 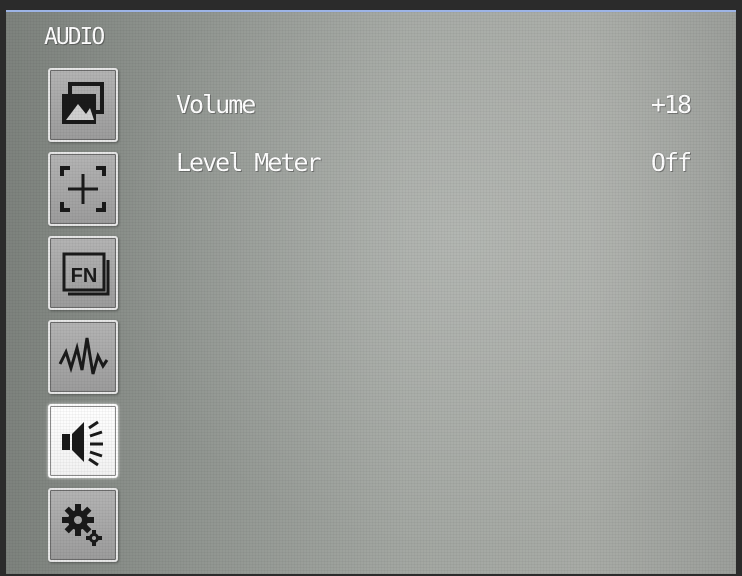 I want to click on tab-audio, so click(x=83, y=441).